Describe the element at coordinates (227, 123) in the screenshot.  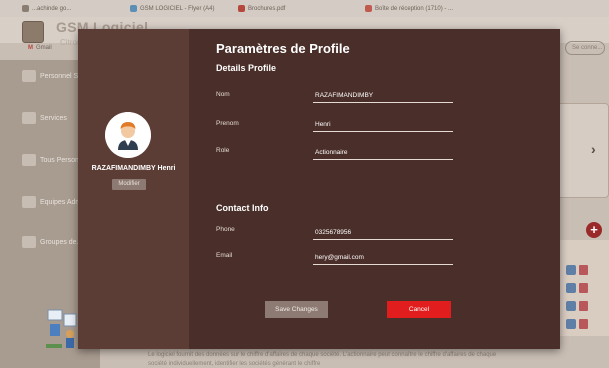
I see `prenom-label: Prenom` at that location.